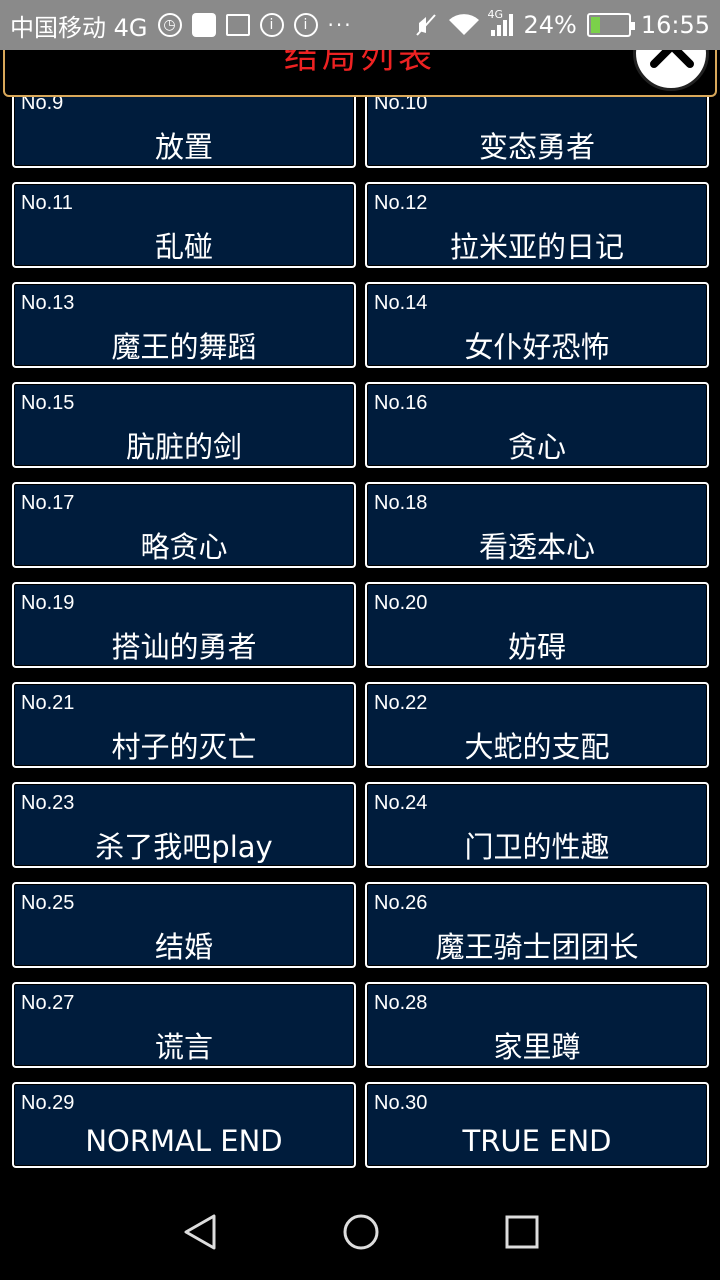 This screenshot has width=720, height=1280. What do you see at coordinates (401, 703) in the screenshot?
I see `ending-number: No.22` at bounding box center [401, 703].